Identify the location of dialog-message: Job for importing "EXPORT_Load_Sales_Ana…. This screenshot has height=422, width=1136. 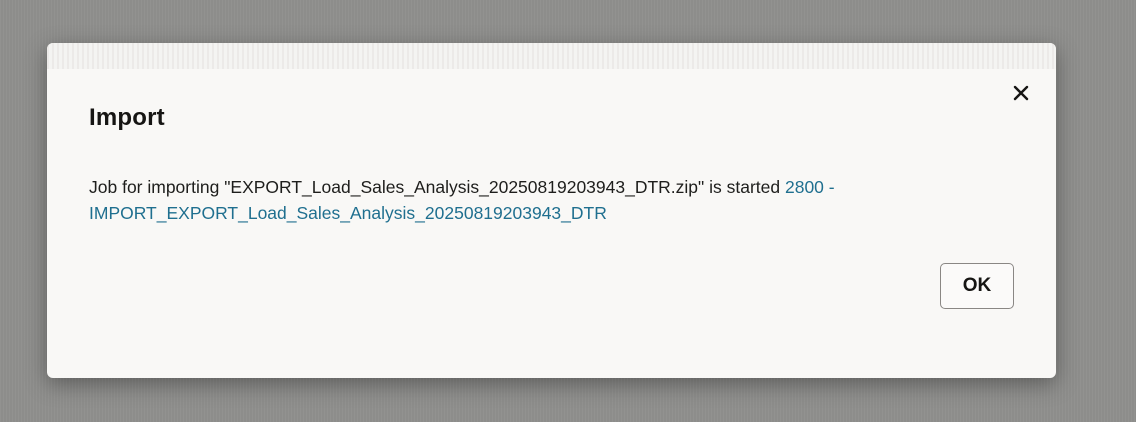
(539, 200).